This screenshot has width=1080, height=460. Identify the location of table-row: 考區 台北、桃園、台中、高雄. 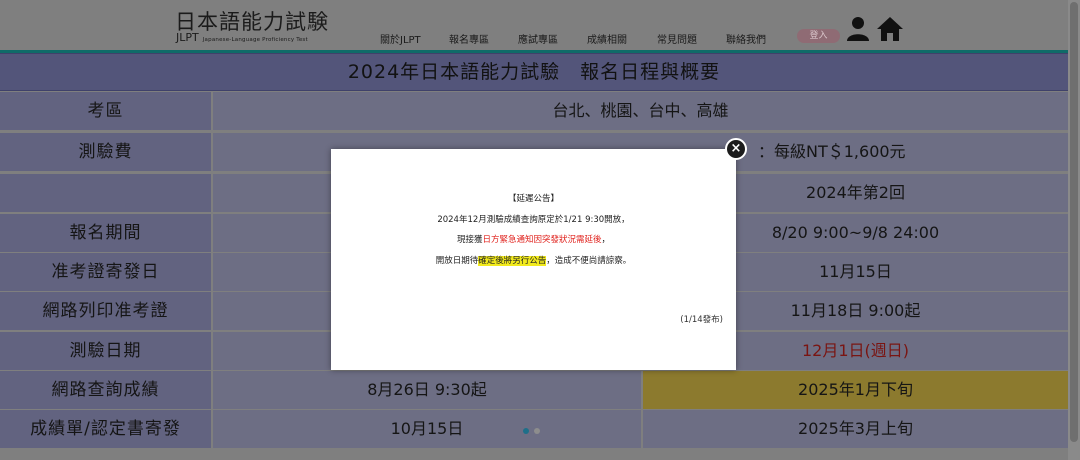
(534, 111).